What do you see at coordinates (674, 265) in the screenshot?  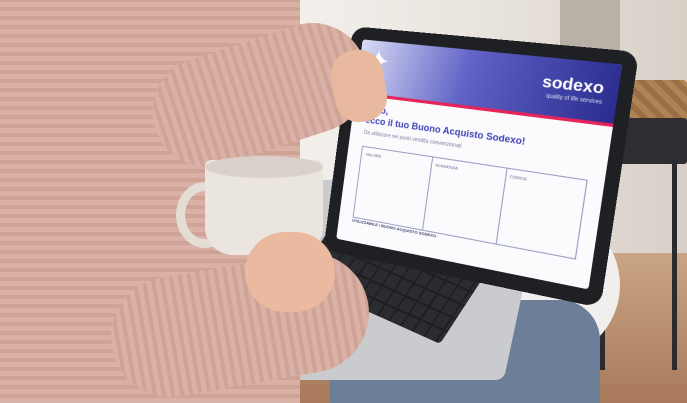 I see `table-leg` at bounding box center [674, 265].